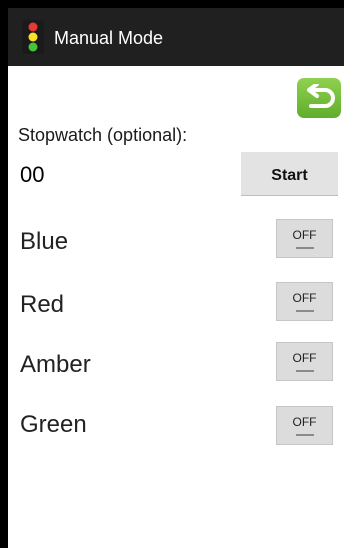  Describe the element at coordinates (33, 37) in the screenshot. I see `traffic-light-icon` at that location.